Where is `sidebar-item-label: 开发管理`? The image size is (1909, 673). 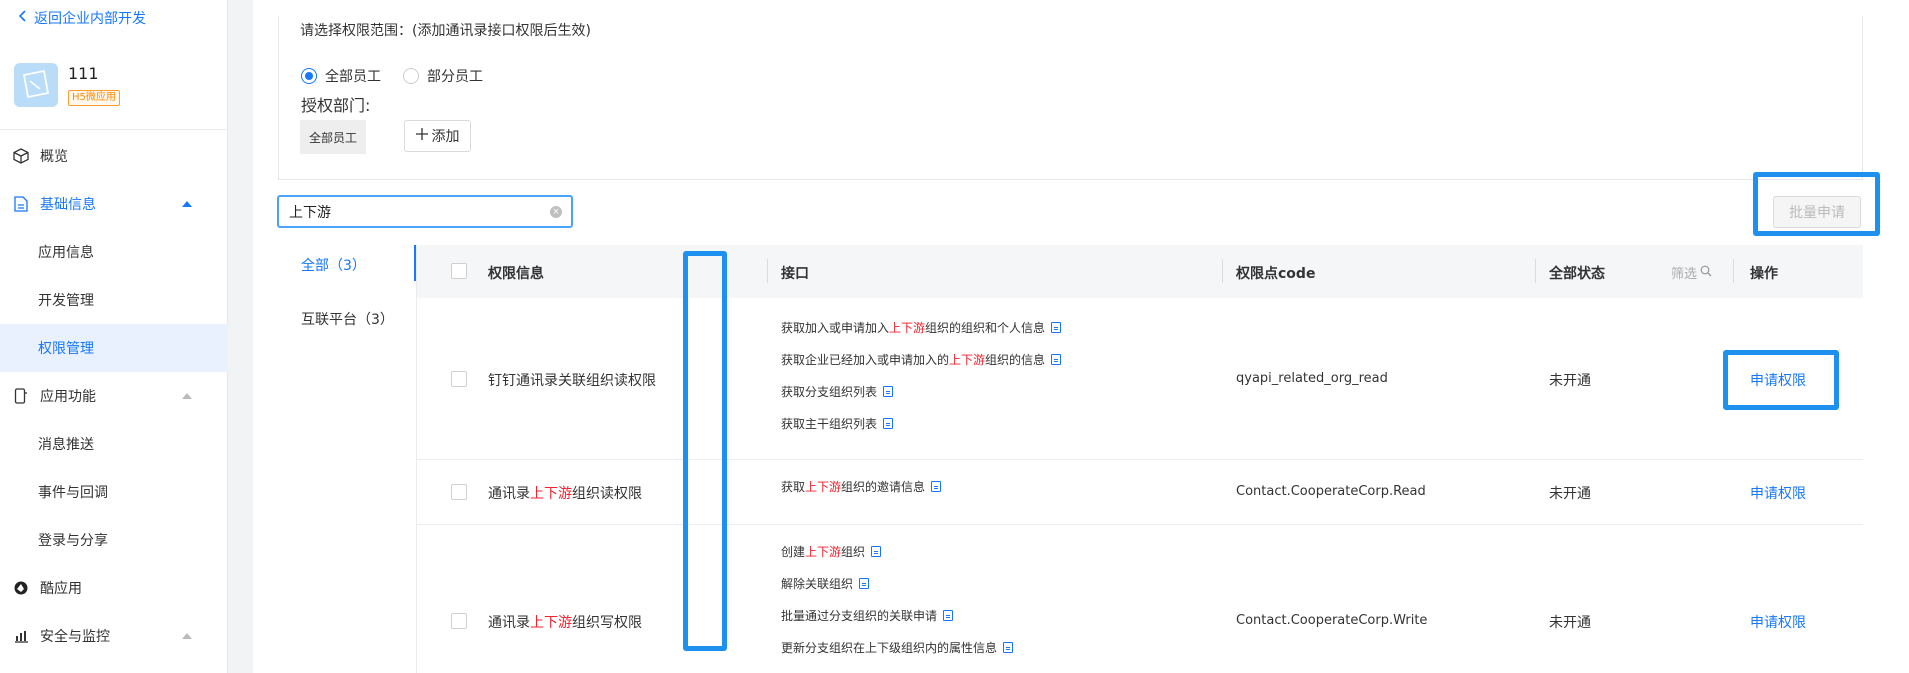
sidebar-item-label: 开发管理 is located at coordinates (66, 301).